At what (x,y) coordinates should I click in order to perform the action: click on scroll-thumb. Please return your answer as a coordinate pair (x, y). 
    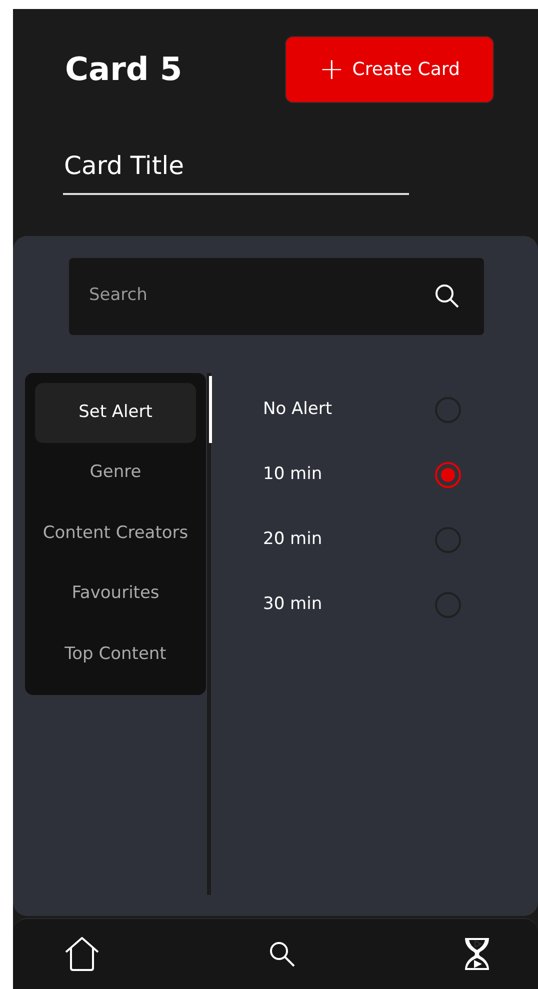
    Looking at the image, I should click on (210, 409).